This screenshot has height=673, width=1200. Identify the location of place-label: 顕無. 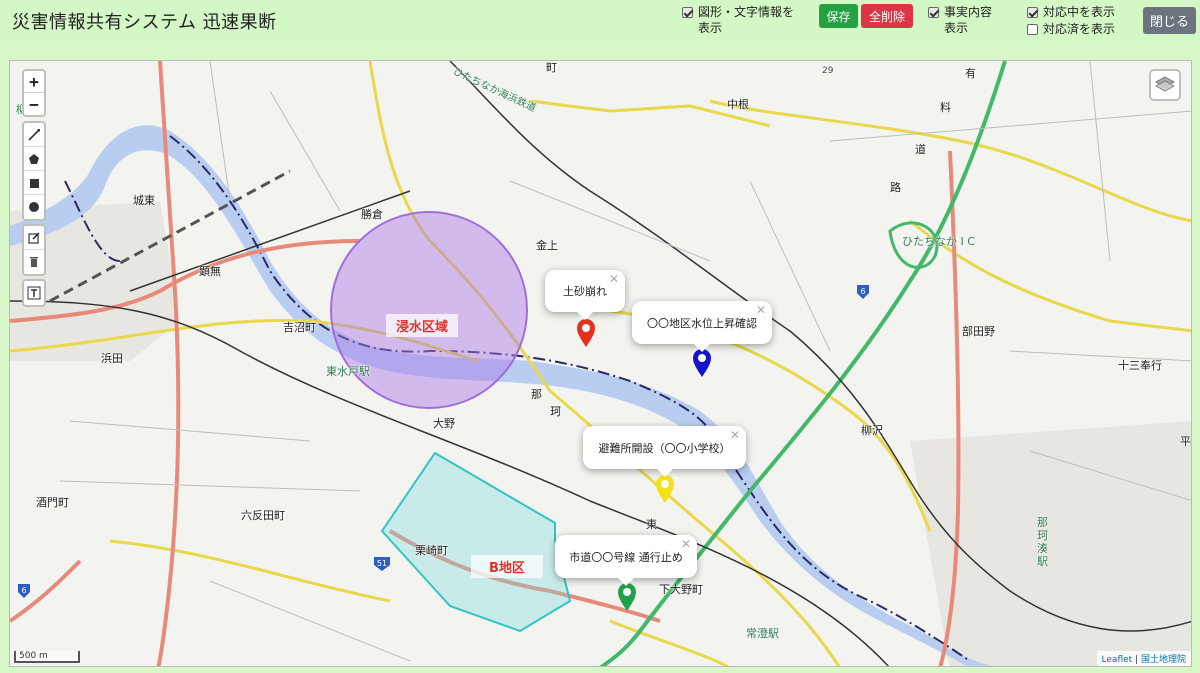
(210, 271).